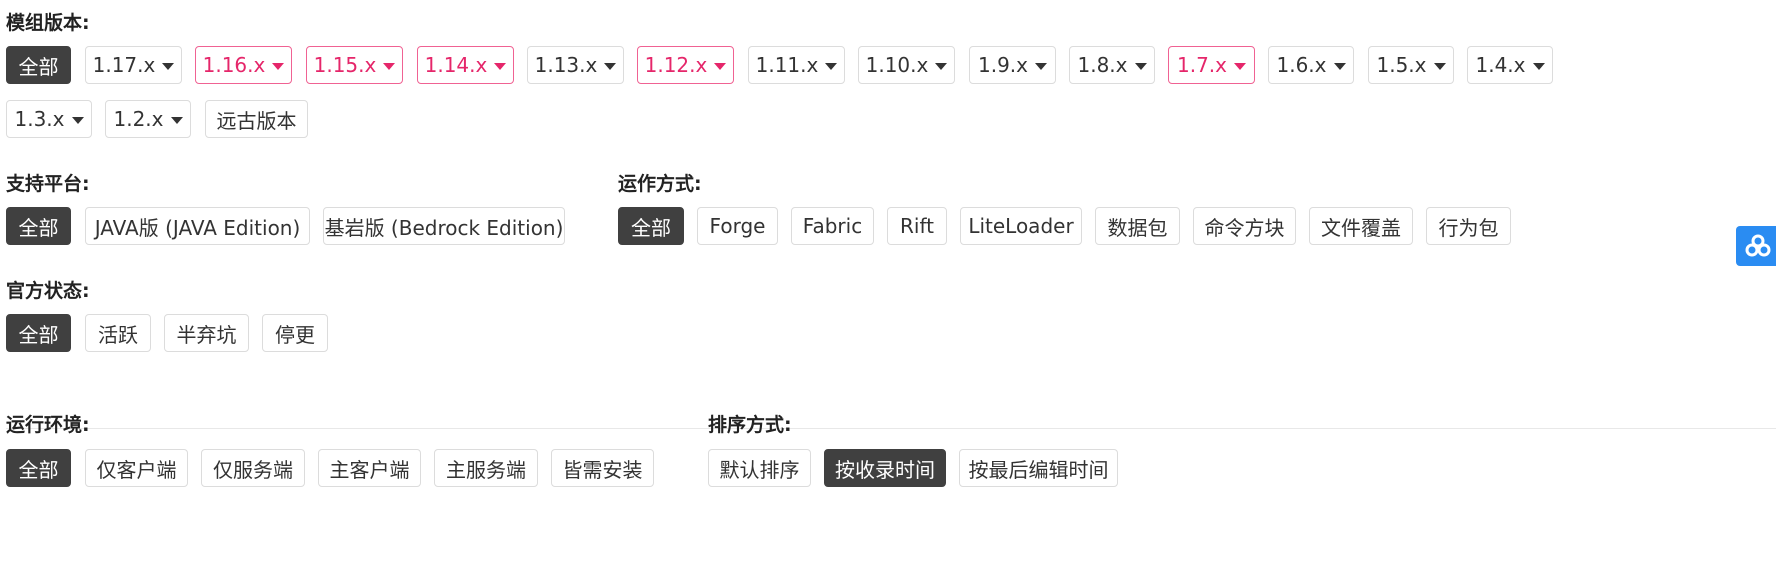  I want to click on version-option-ancient: 远古版本, so click(256, 119).